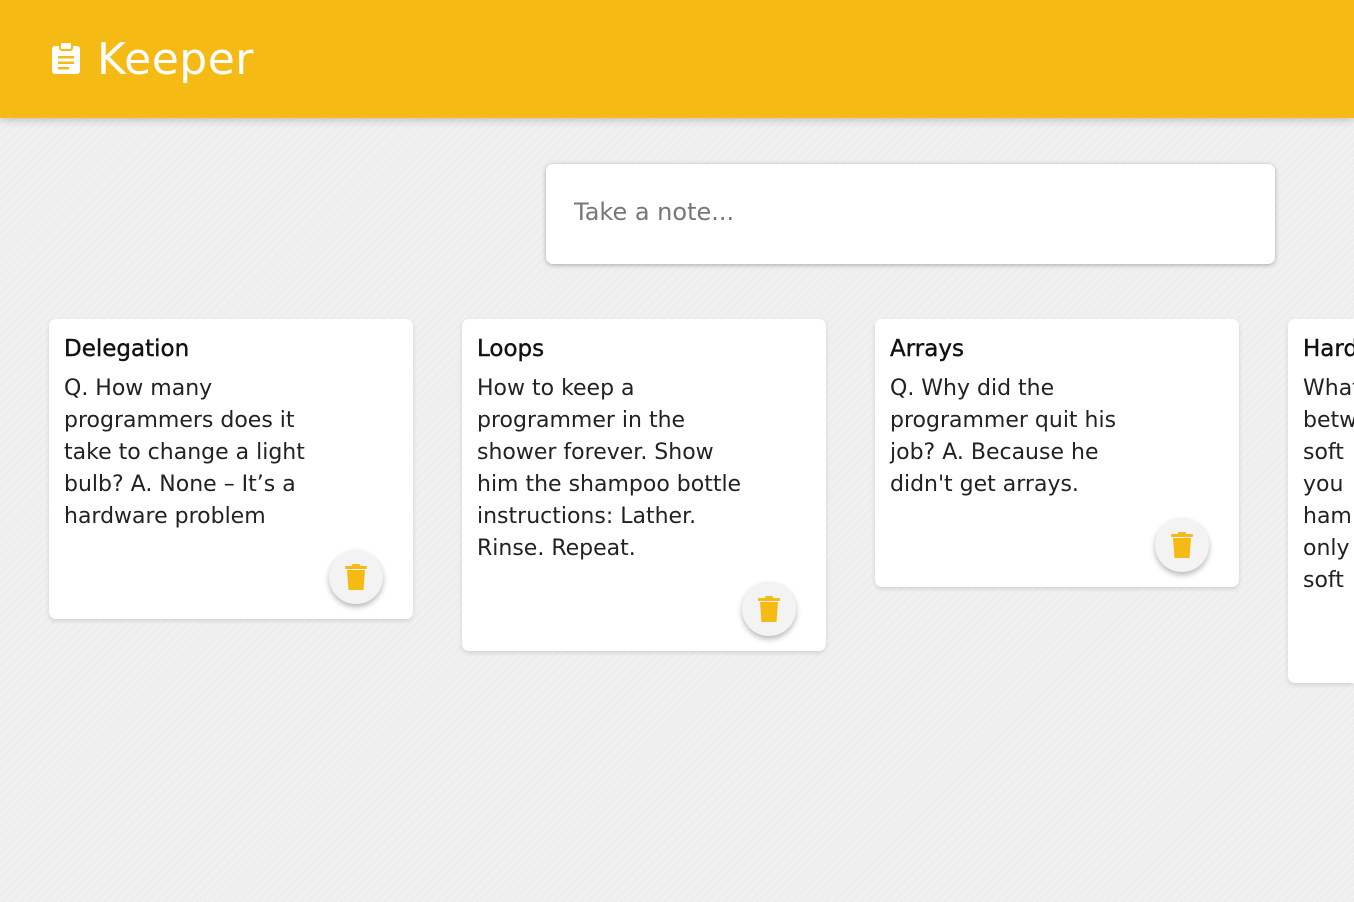 Image resolution: width=1354 pixels, height=902 pixels. Describe the element at coordinates (927, 349) in the screenshot. I see `note-title: Arrays` at that location.